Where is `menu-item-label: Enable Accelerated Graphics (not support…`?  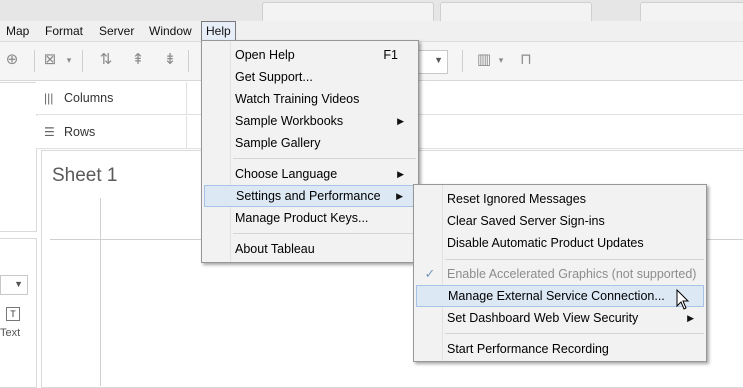
menu-item-label: Enable Accelerated Graphics (not support… is located at coordinates (572, 274).